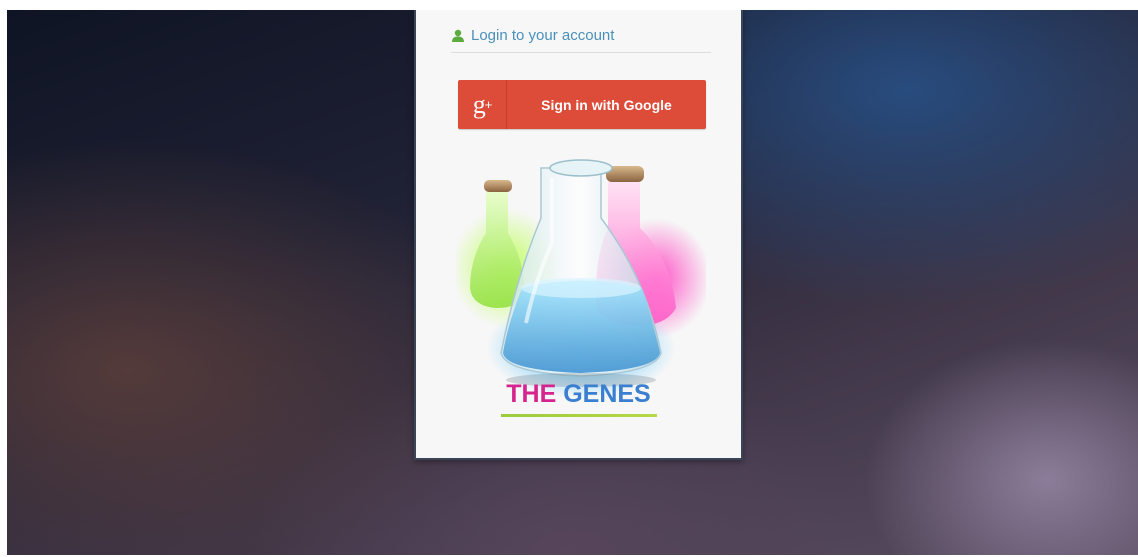 This screenshot has height=557, width=1138. Describe the element at coordinates (458, 35) in the screenshot. I see `user-icon` at that location.